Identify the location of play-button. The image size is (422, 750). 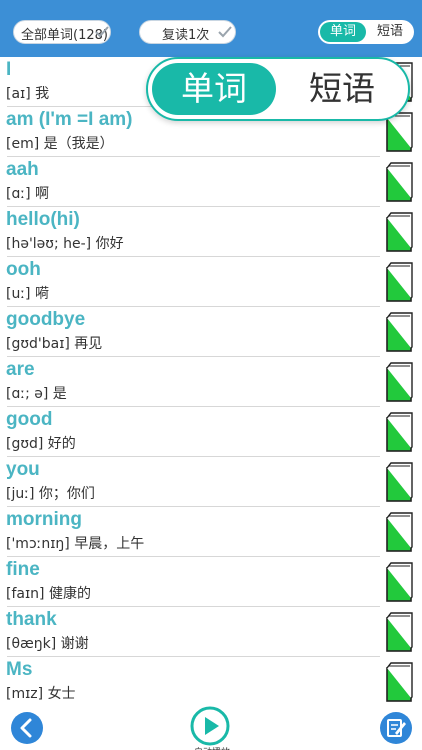
(210, 726).